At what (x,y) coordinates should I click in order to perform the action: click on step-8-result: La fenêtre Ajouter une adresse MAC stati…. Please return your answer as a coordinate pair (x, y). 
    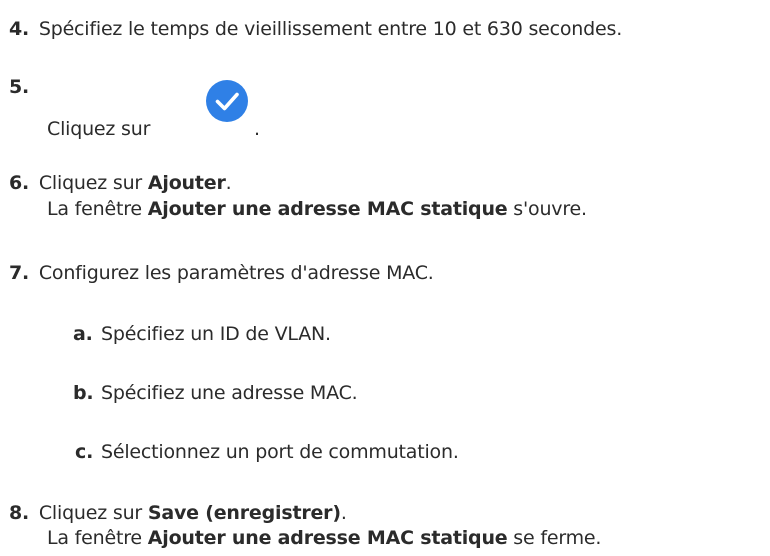
    Looking at the image, I should click on (324, 538).